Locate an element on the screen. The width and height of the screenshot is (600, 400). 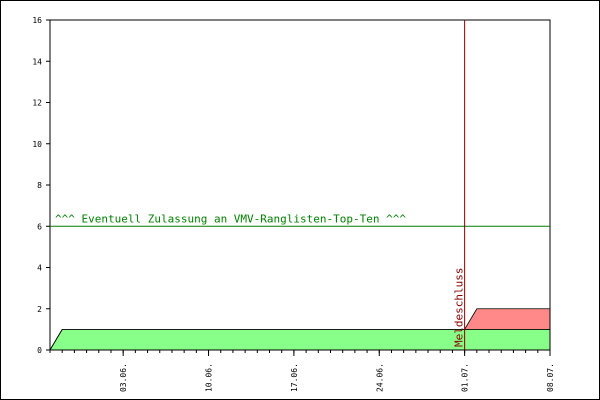
x-tick-label: 10.06. is located at coordinates (209, 377).